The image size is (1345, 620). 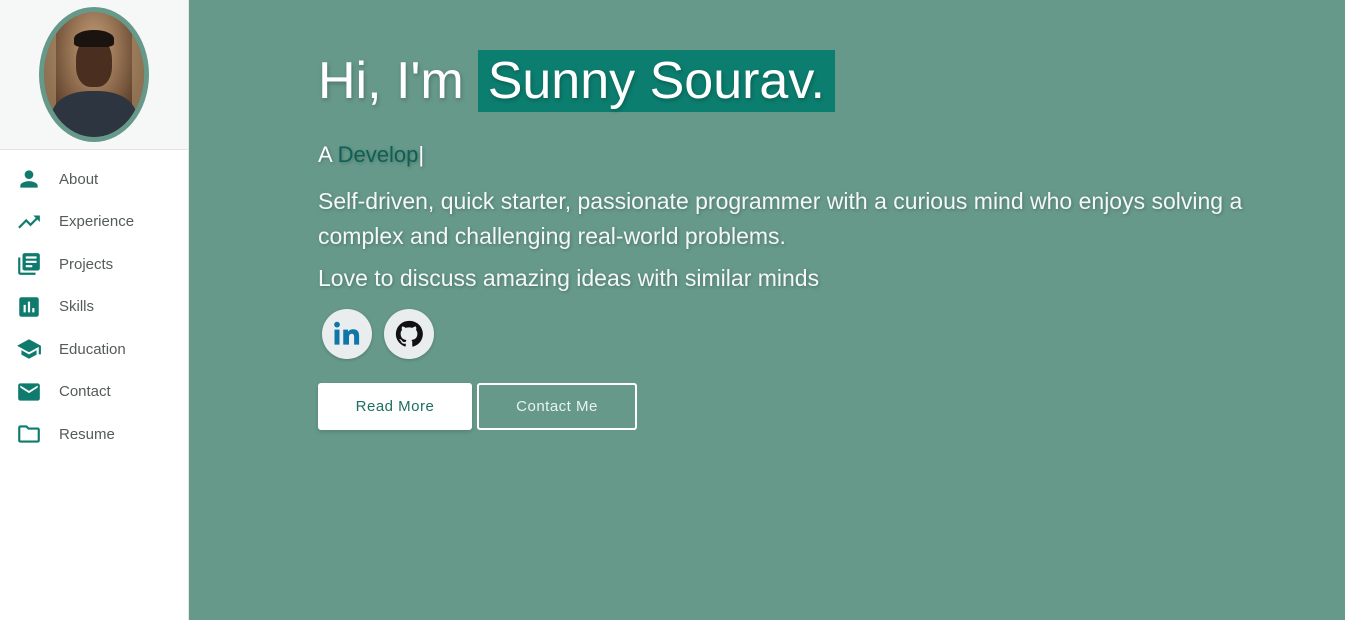 What do you see at coordinates (656, 81) in the screenshot?
I see `name-highlight: Sunny Sourav.` at bounding box center [656, 81].